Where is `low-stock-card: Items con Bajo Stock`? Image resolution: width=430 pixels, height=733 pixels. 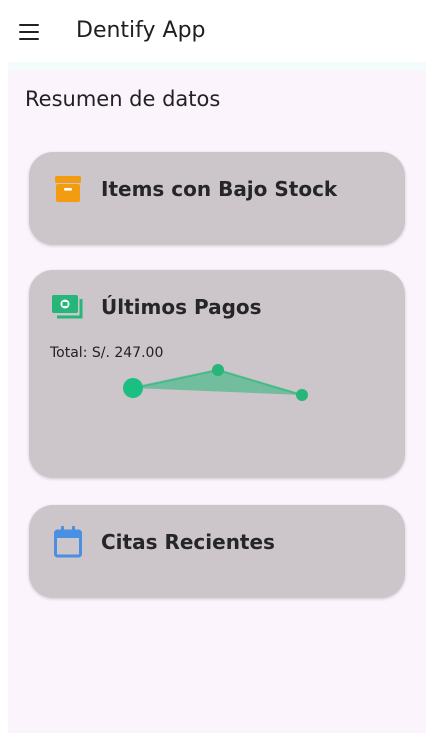
low-stock-card: Items con Bajo Stock is located at coordinates (217, 198).